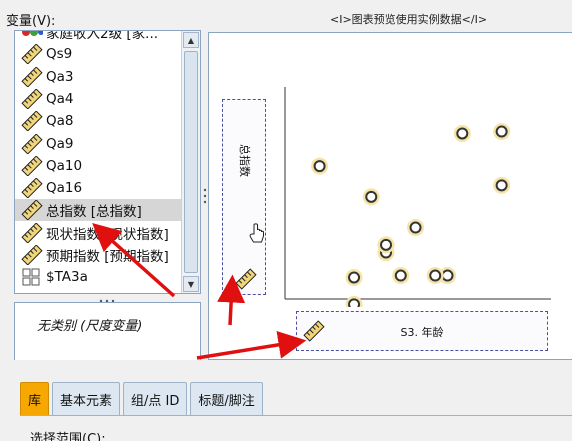 The height and width of the screenshot is (441, 572). What do you see at coordinates (107, 257) in the screenshot?
I see `variable-label: 预期指数 [预期指数]` at bounding box center [107, 257].